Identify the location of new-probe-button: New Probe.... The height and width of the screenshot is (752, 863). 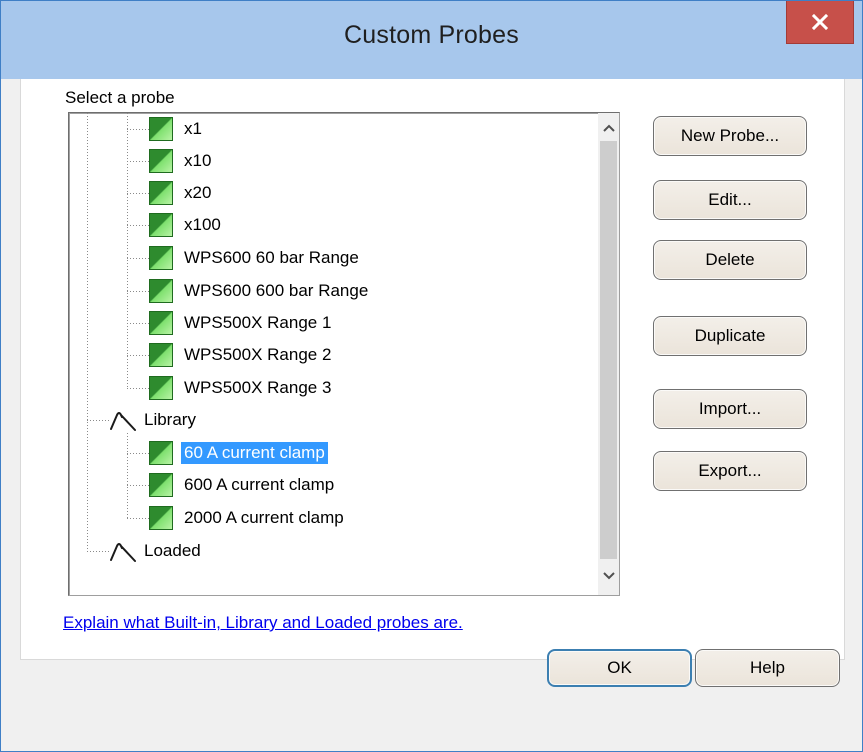
(730, 136).